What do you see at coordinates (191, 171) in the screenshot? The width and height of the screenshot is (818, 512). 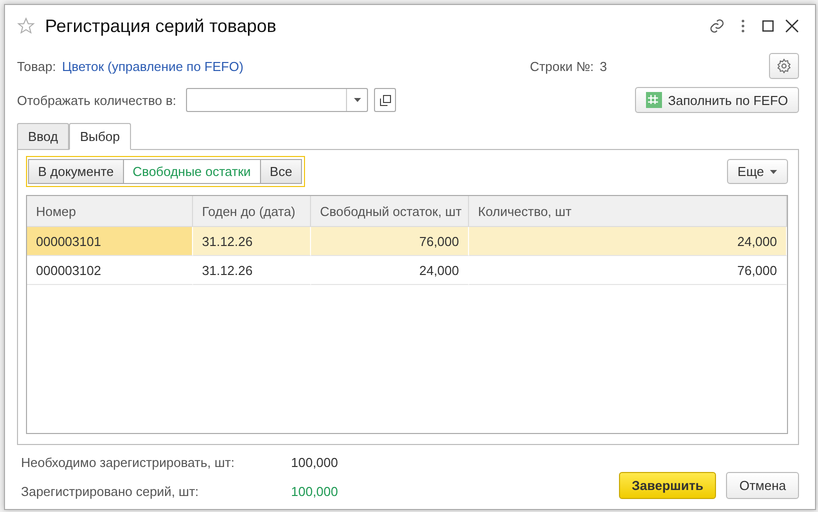 I see `filter-button: Свободные остатки` at bounding box center [191, 171].